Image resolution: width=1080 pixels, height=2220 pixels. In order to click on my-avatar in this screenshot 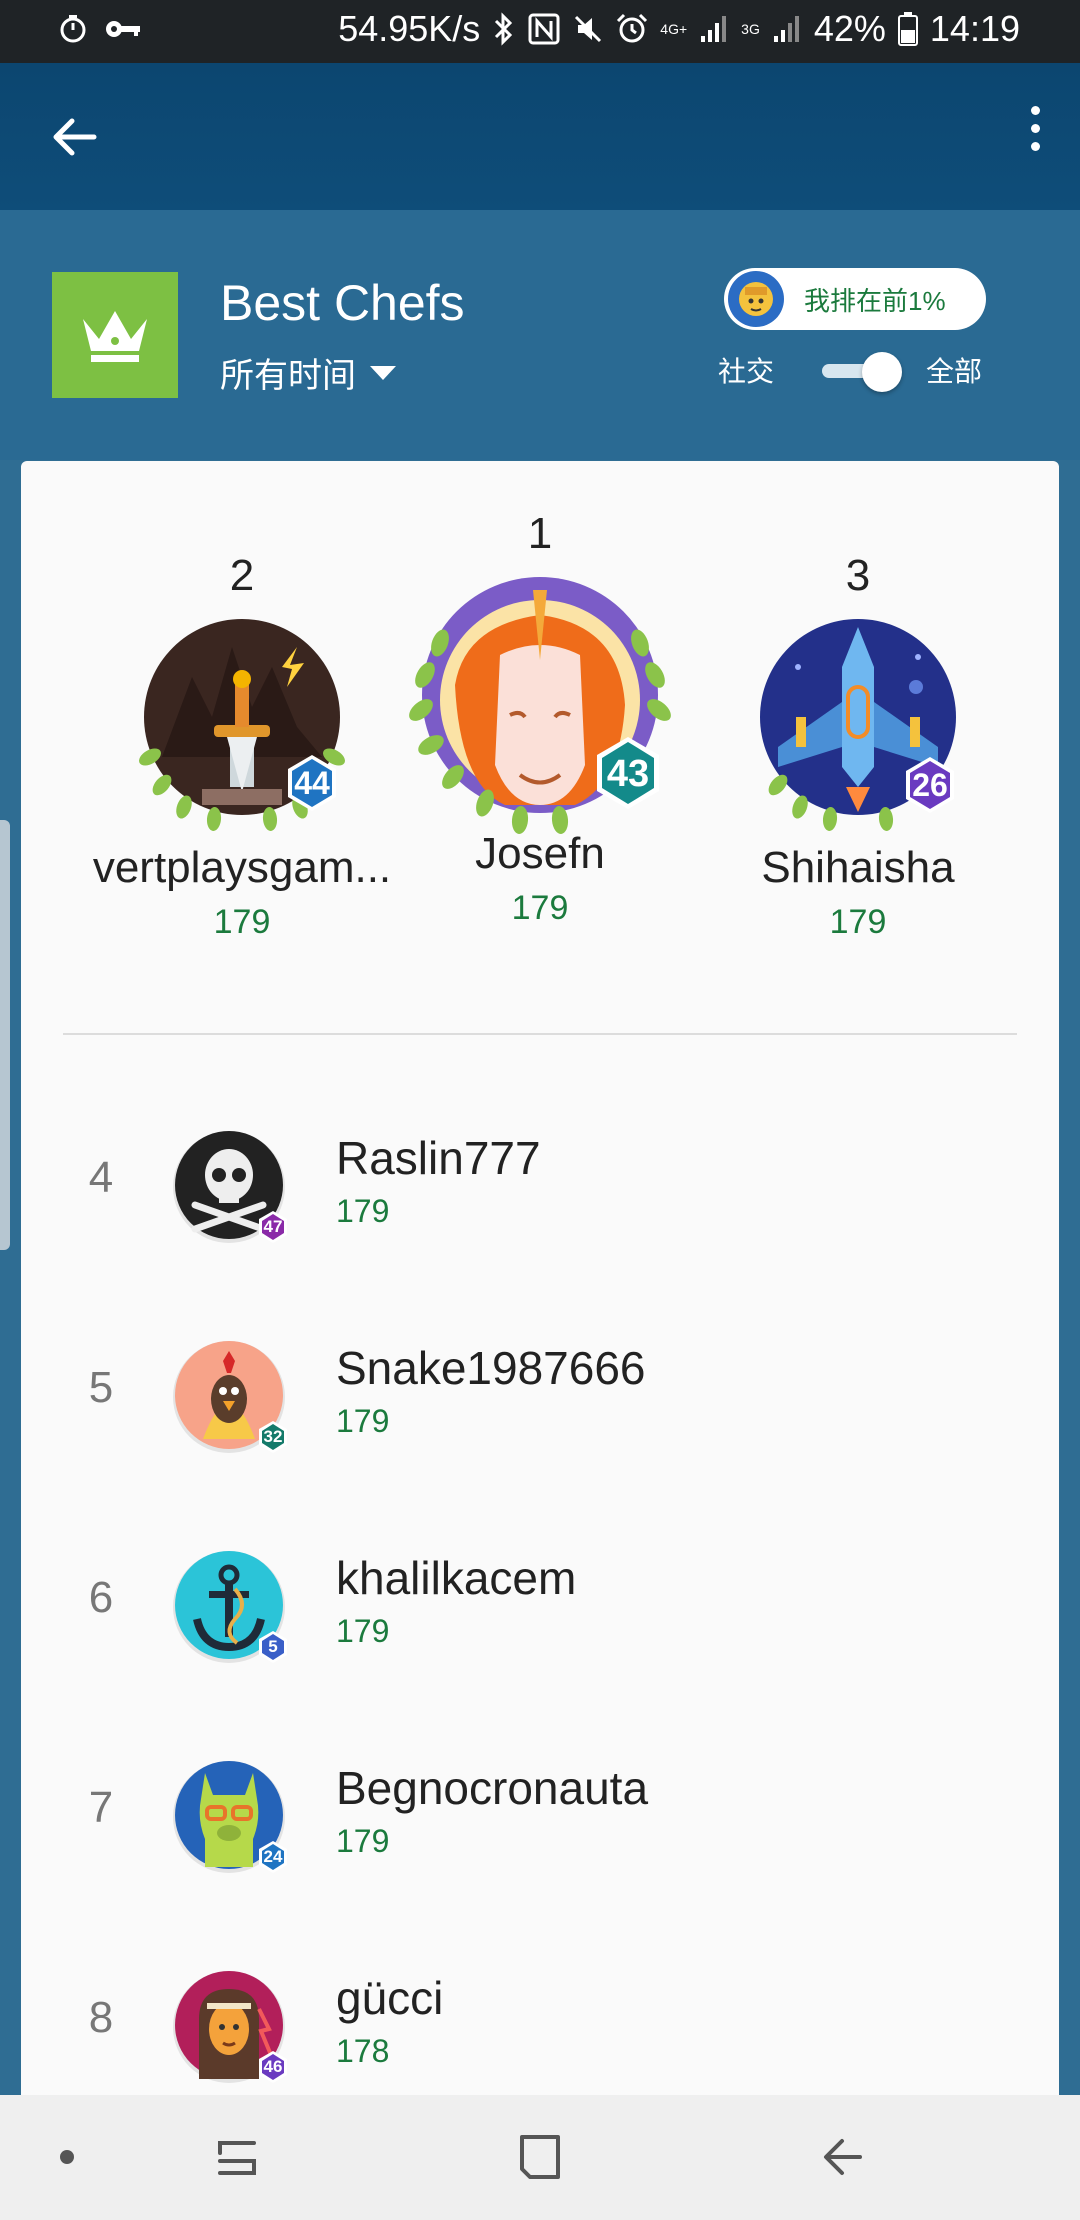, I will do `click(756, 299)`.